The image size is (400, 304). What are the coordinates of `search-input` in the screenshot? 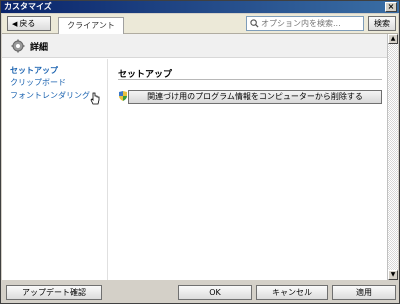 It's located at (311, 23).